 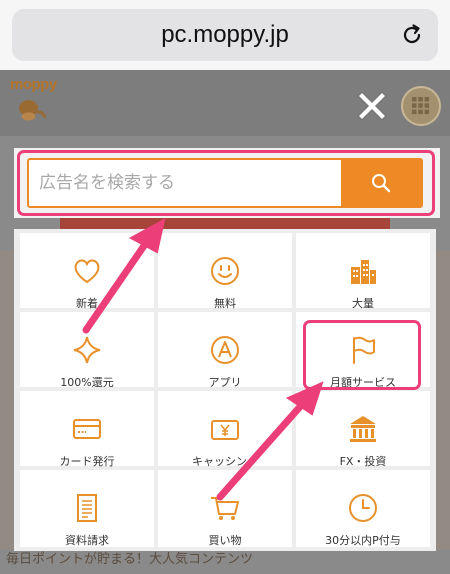 What do you see at coordinates (117, 285) in the screenshot?
I see `arrow-to-search` at bounding box center [117, 285].